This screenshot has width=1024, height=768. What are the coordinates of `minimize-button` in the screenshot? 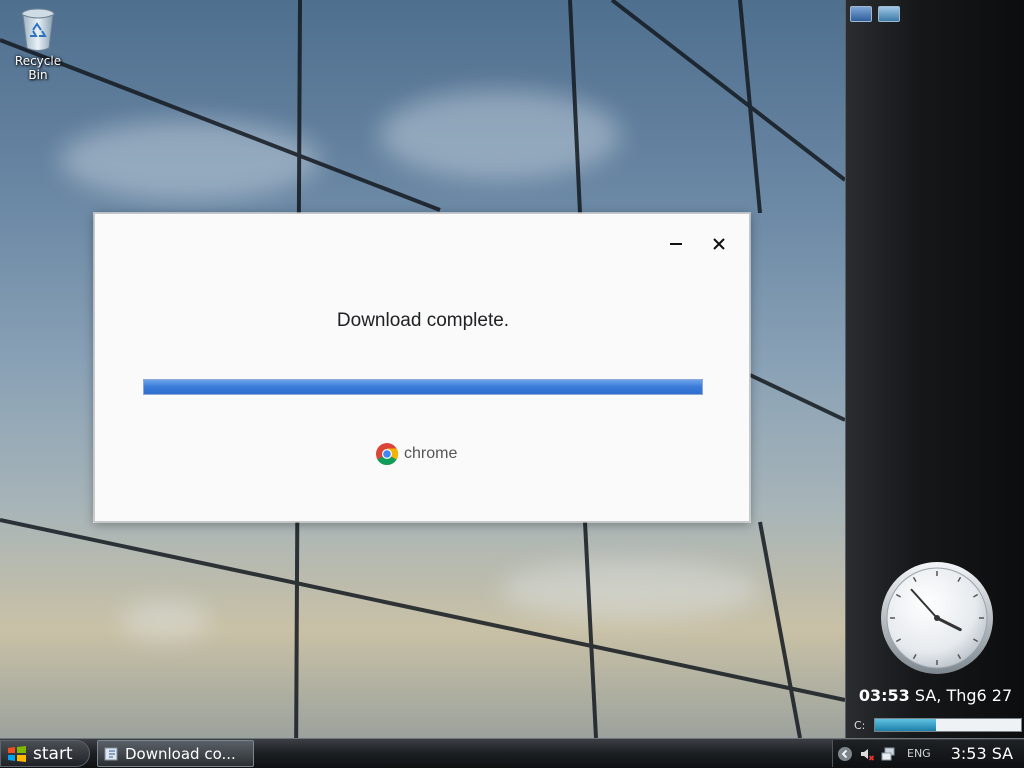 It's located at (676, 244).